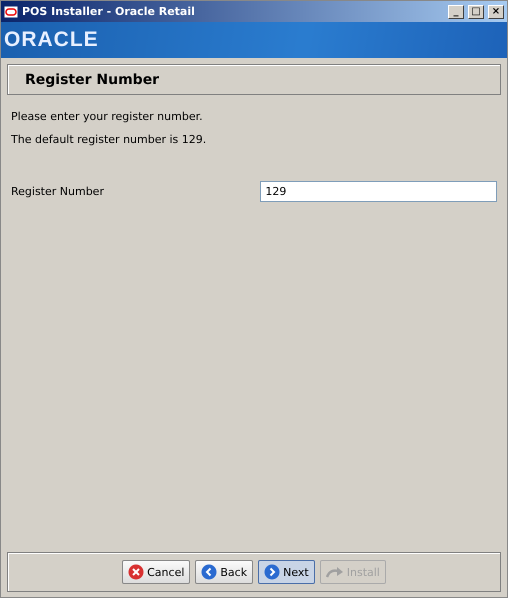 The height and width of the screenshot is (598, 508). What do you see at coordinates (286, 572) in the screenshot?
I see `next-button: Next` at bounding box center [286, 572].